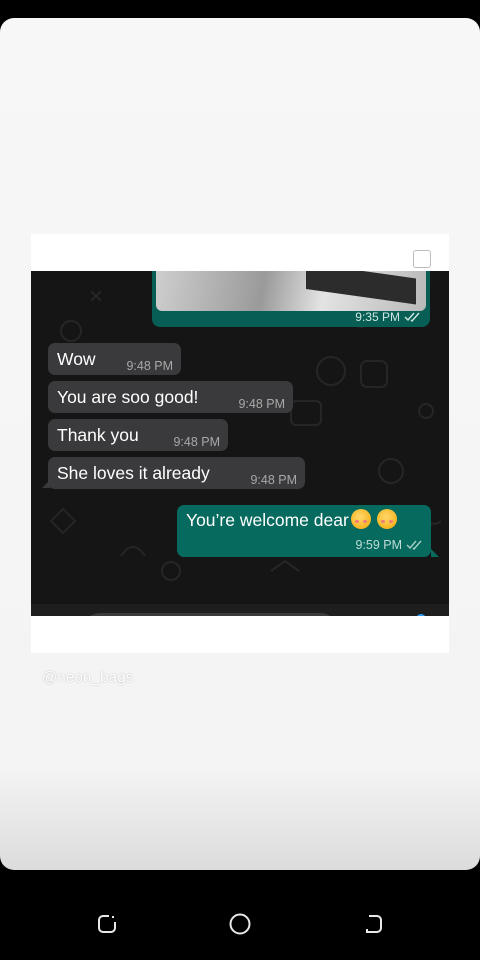 The height and width of the screenshot is (960, 480). What do you see at coordinates (377, 317) in the screenshot?
I see `message-time: 9:35 PM` at bounding box center [377, 317].